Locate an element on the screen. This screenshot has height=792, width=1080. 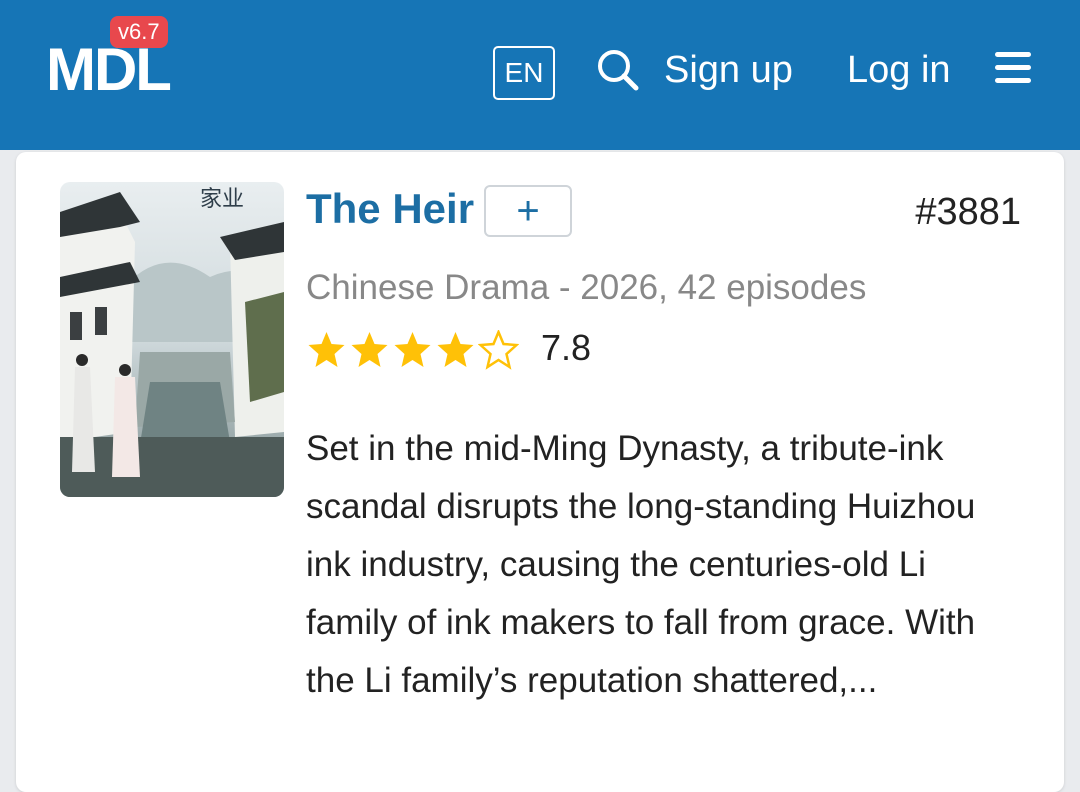
hamburger-menu-icon is located at coordinates (1013, 69).